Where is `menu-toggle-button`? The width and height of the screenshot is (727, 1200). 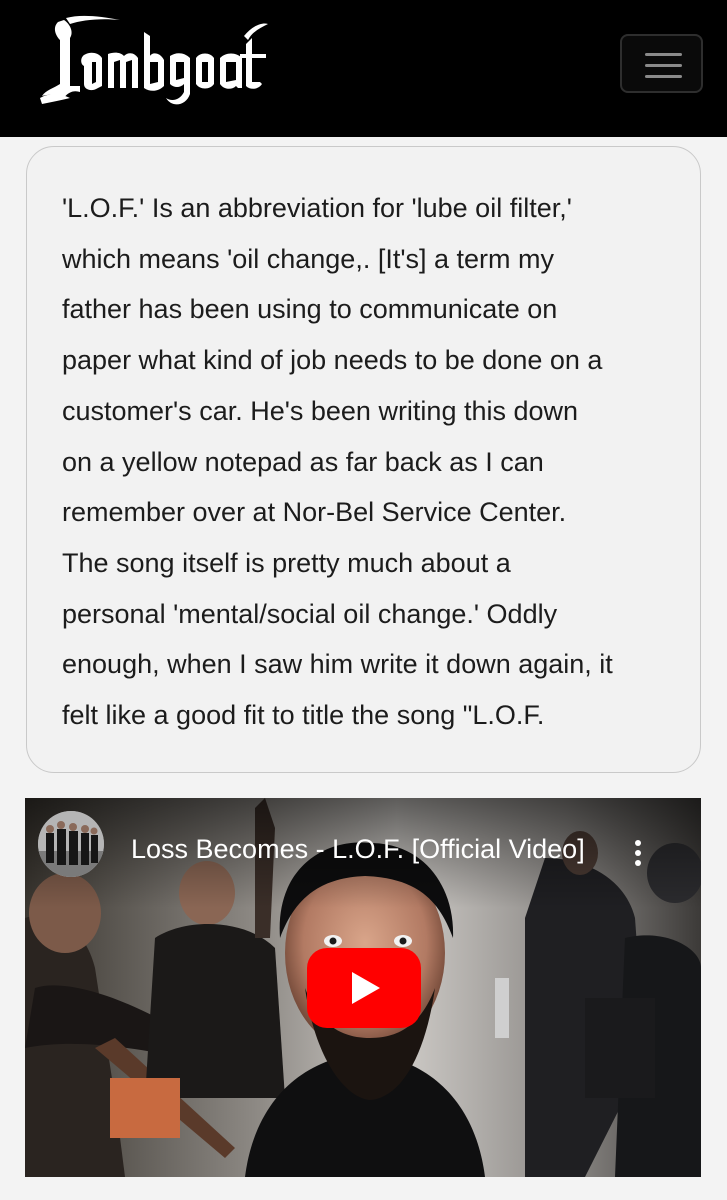 menu-toggle-button is located at coordinates (661, 63).